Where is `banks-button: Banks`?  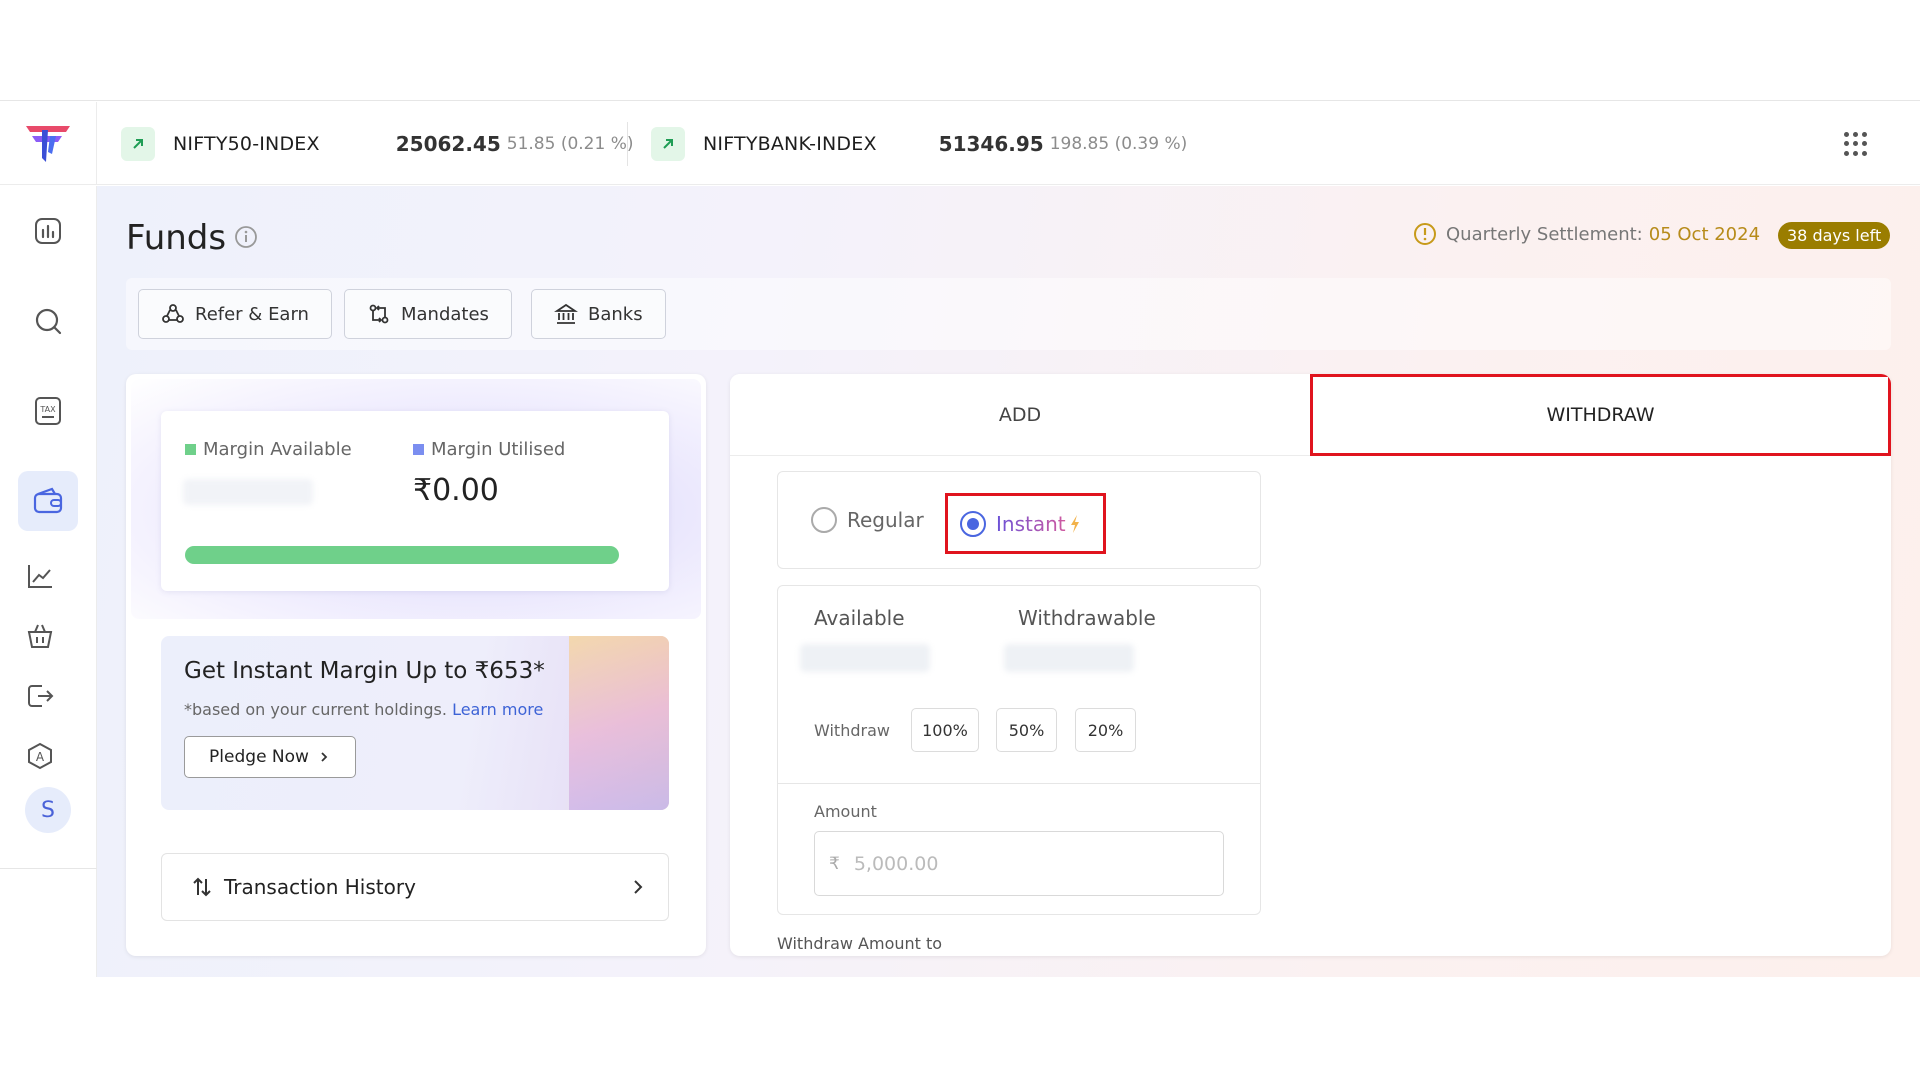
banks-button: Banks is located at coordinates (598, 314).